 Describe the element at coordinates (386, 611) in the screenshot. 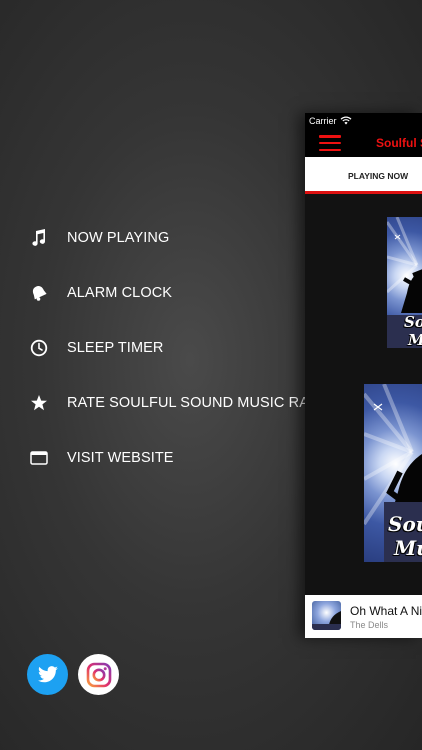

I see `track-title: Oh What A Night` at that location.